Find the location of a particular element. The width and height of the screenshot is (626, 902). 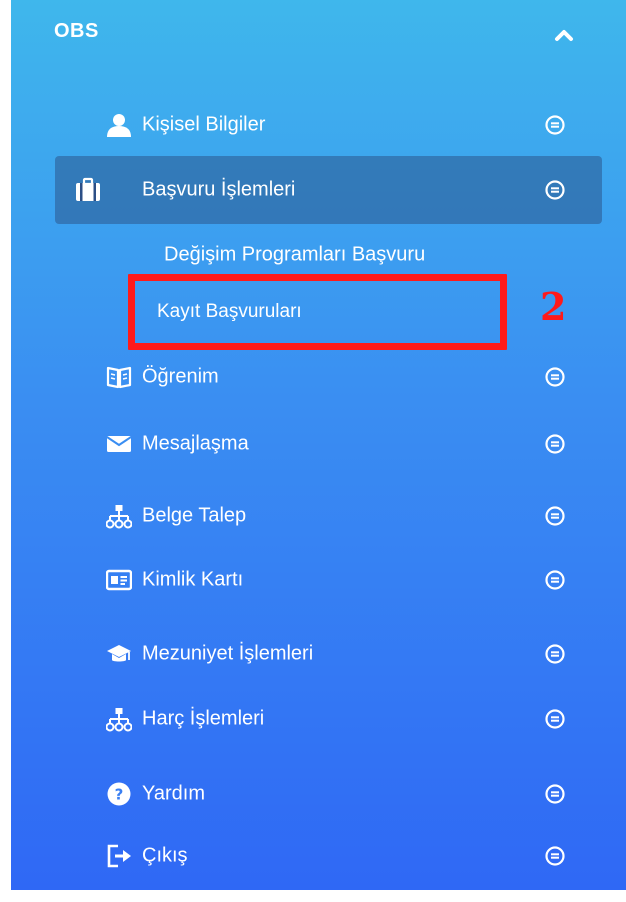

menu-item-mesajlasma: Mesajlaşma is located at coordinates (318, 444).